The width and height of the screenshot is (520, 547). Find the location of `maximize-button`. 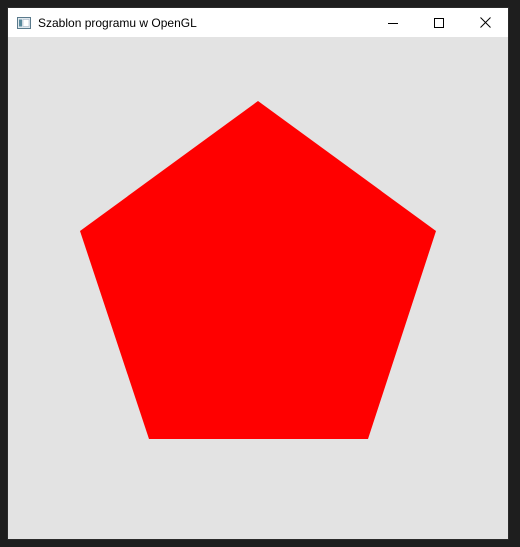

maximize-button is located at coordinates (439, 22).